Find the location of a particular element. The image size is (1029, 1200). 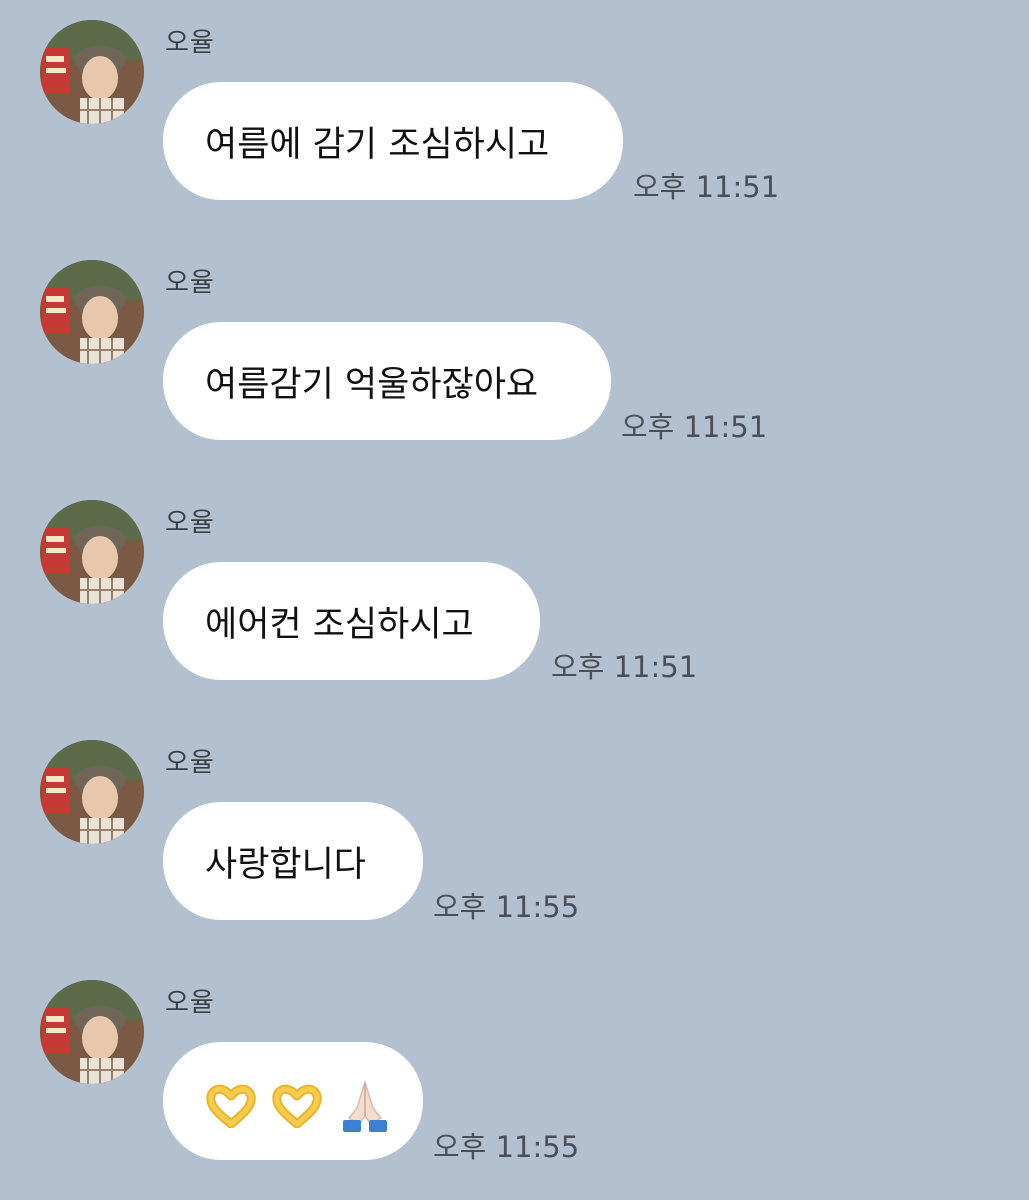

message-bubble: 사랑합니다 is located at coordinates (293, 861).